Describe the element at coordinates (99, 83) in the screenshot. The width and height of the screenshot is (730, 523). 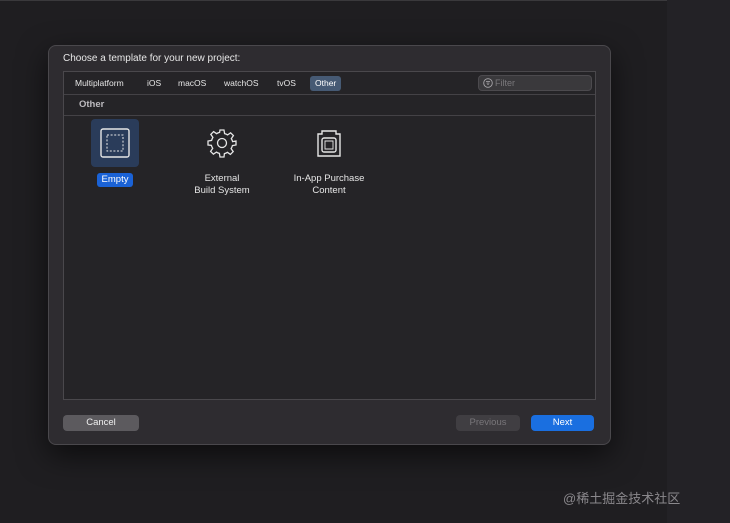
I see `tab-multiplatform: Multiplatform` at that location.